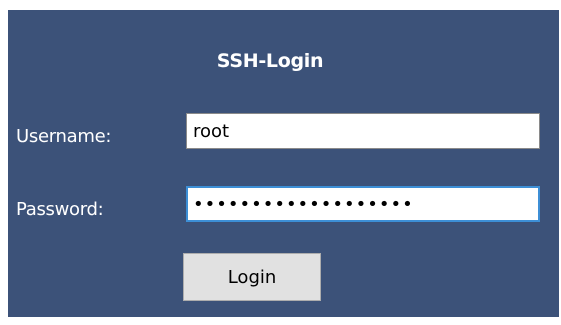  What do you see at coordinates (64, 136) in the screenshot?
I see `username-label: Username:` at bounding box center [64, 136].